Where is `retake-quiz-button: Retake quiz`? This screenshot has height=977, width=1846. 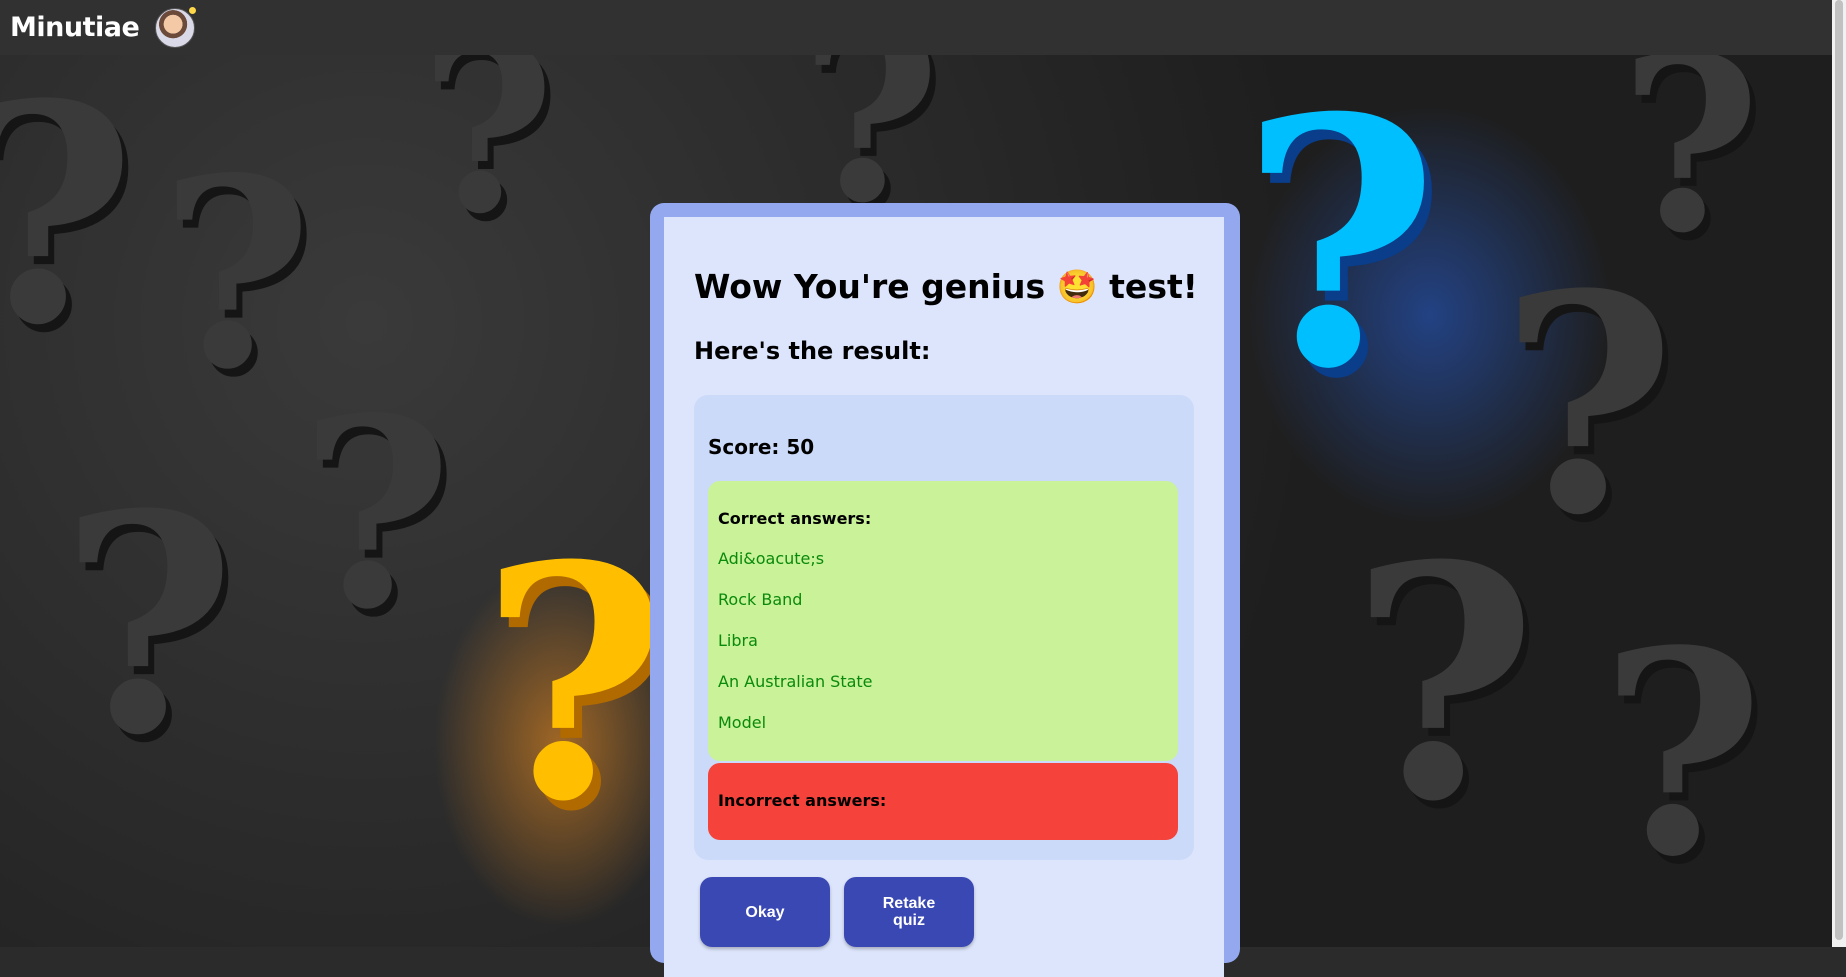
retake-quiz-button: Retake quiz is located at coordinates (909, 912).